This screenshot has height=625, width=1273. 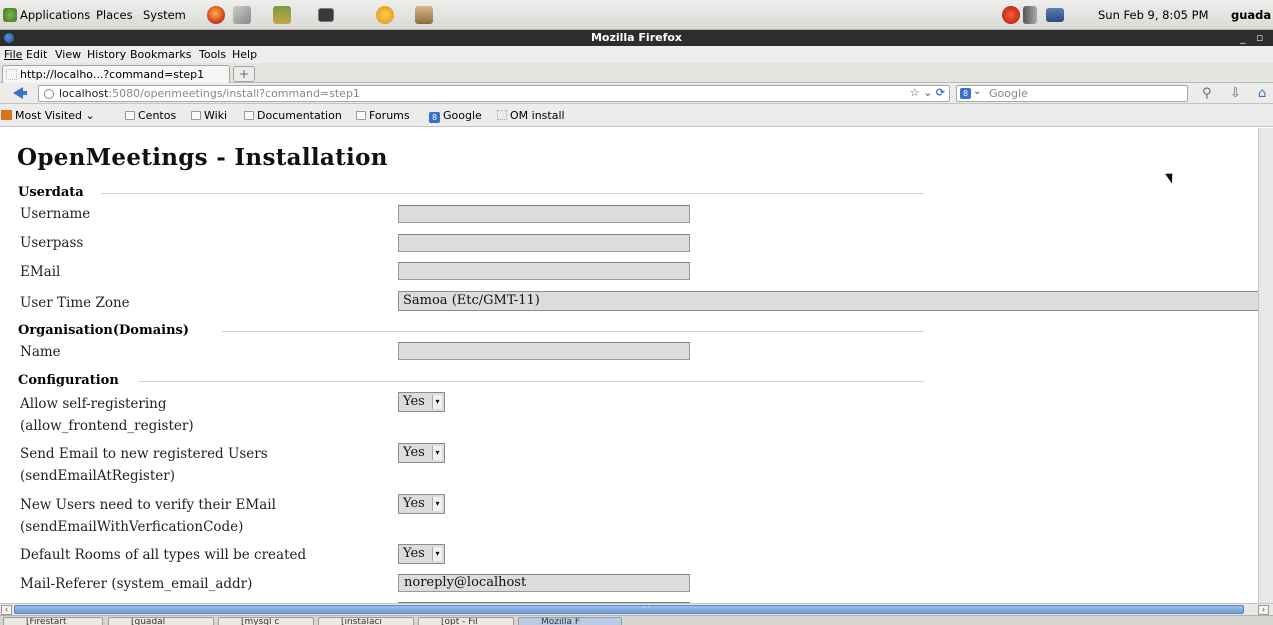 What do you see at coordinates (965, 93) in the screenshot?
I see `search-engine-icon: 8` at bounding box center [965, 93].